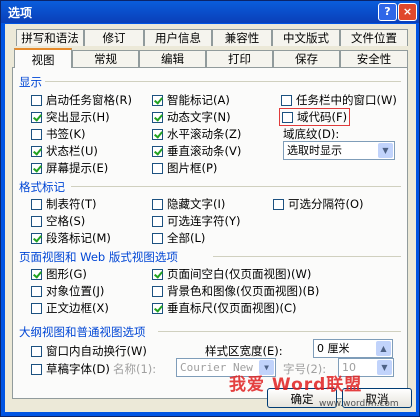 The image size is (420, 417). Describe the element at coordinates (172, 58) in the screenshot. I see `tab-edit: 编辑` at that location.